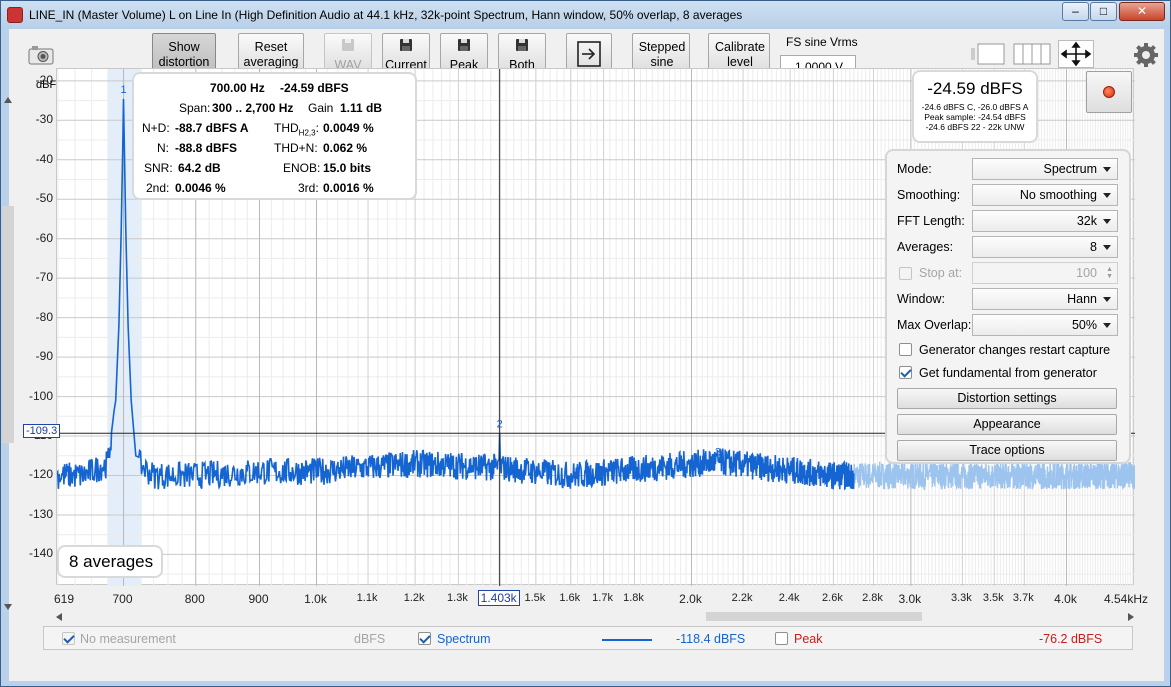  I want to click on x-tick-label: 800, so click(194, 599).